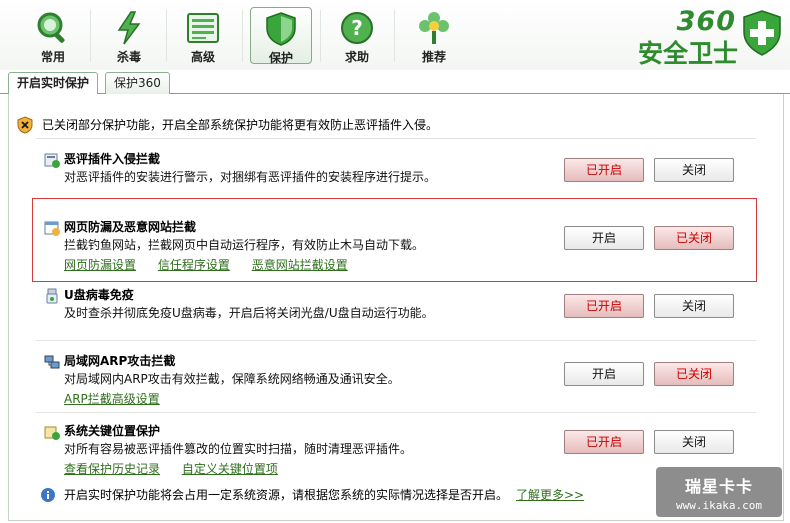  What do you see at coordinates (52, 160) in the screenshot?
I see `plugin-block-icon` at bounding box center [52, 160].